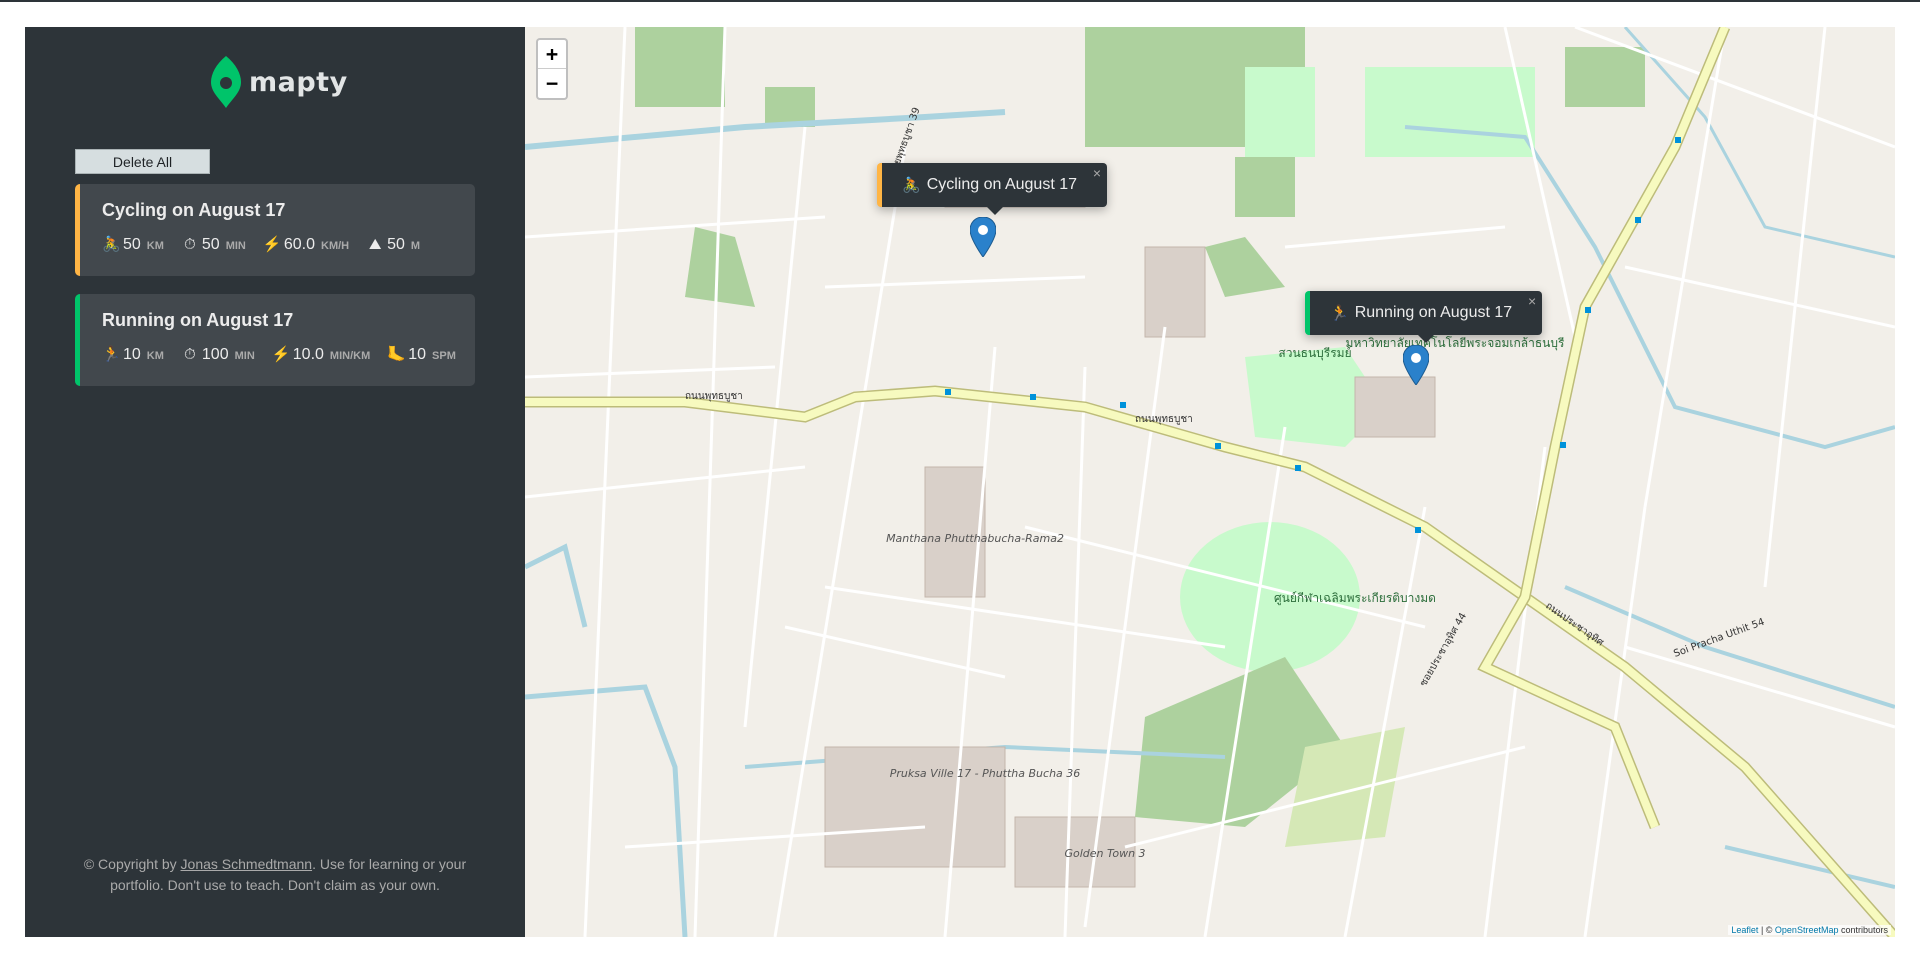  What do you see at coordinates (335, 246) in the screenshot?
I see `speed-unit: km/h` at bounding box center [335, 246].